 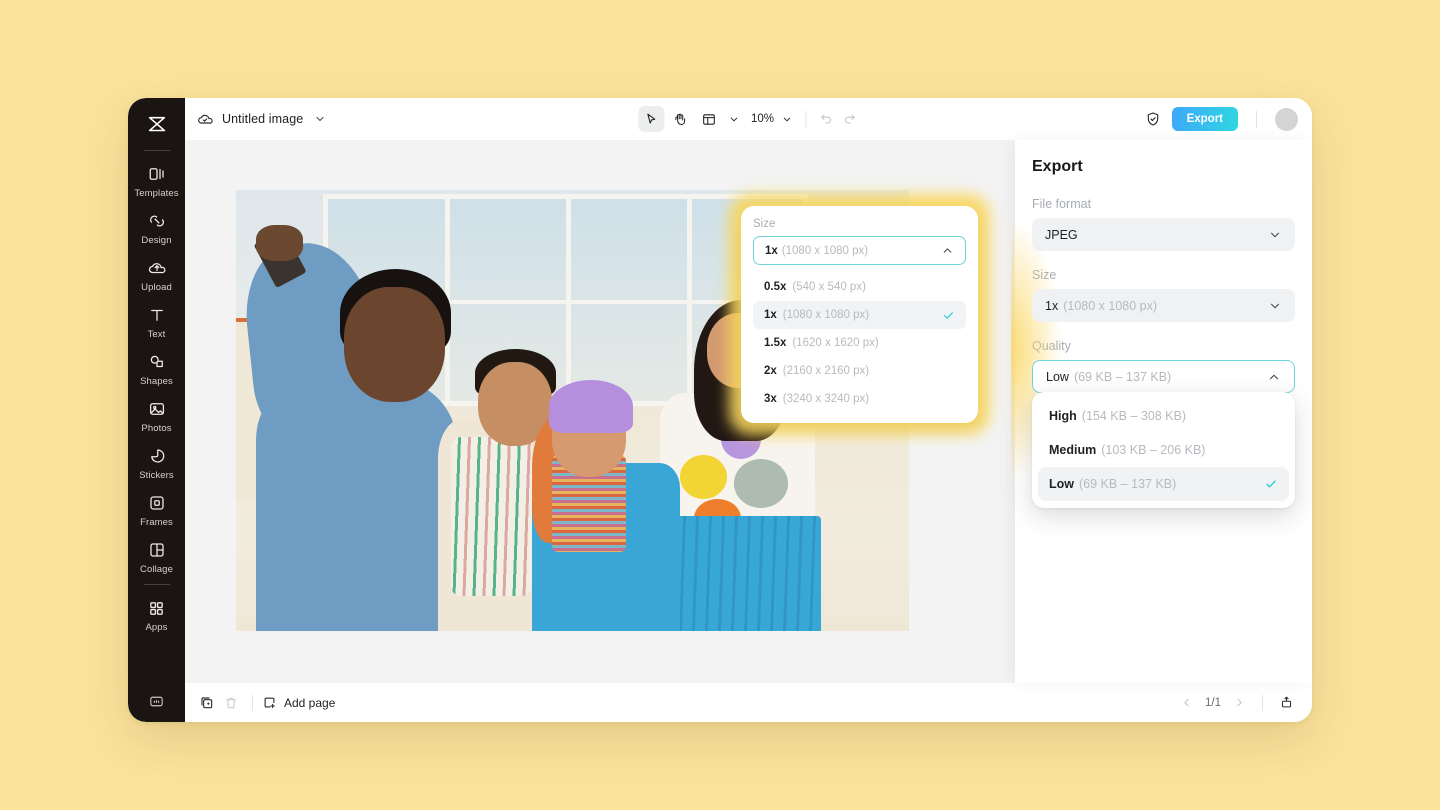 What do you see at coordinates (1073, 450) in the screenshot?
I see `quality-option-name: Medium` at bounding box center [1073, 450].